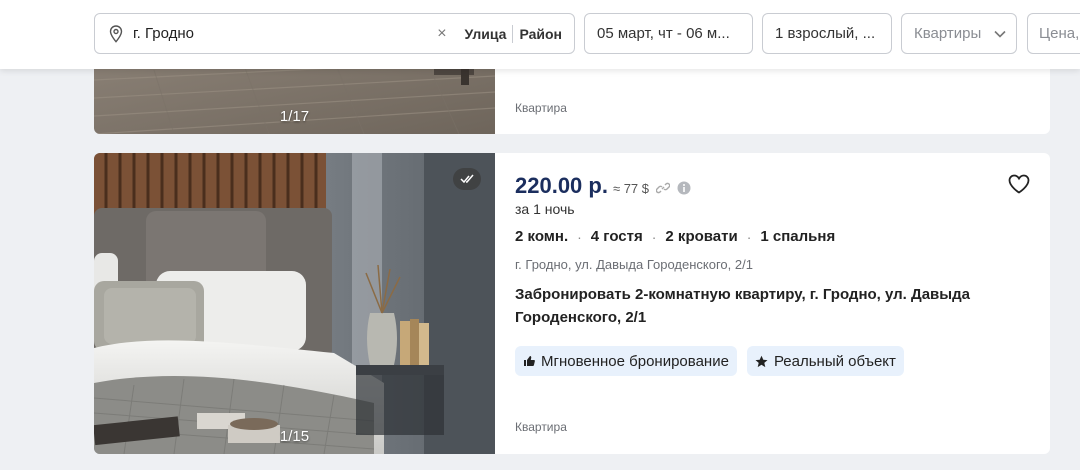 Image resolution: width=1080 pixels, height=470 pixels. I want to click on star-icon, so click(761, 361).